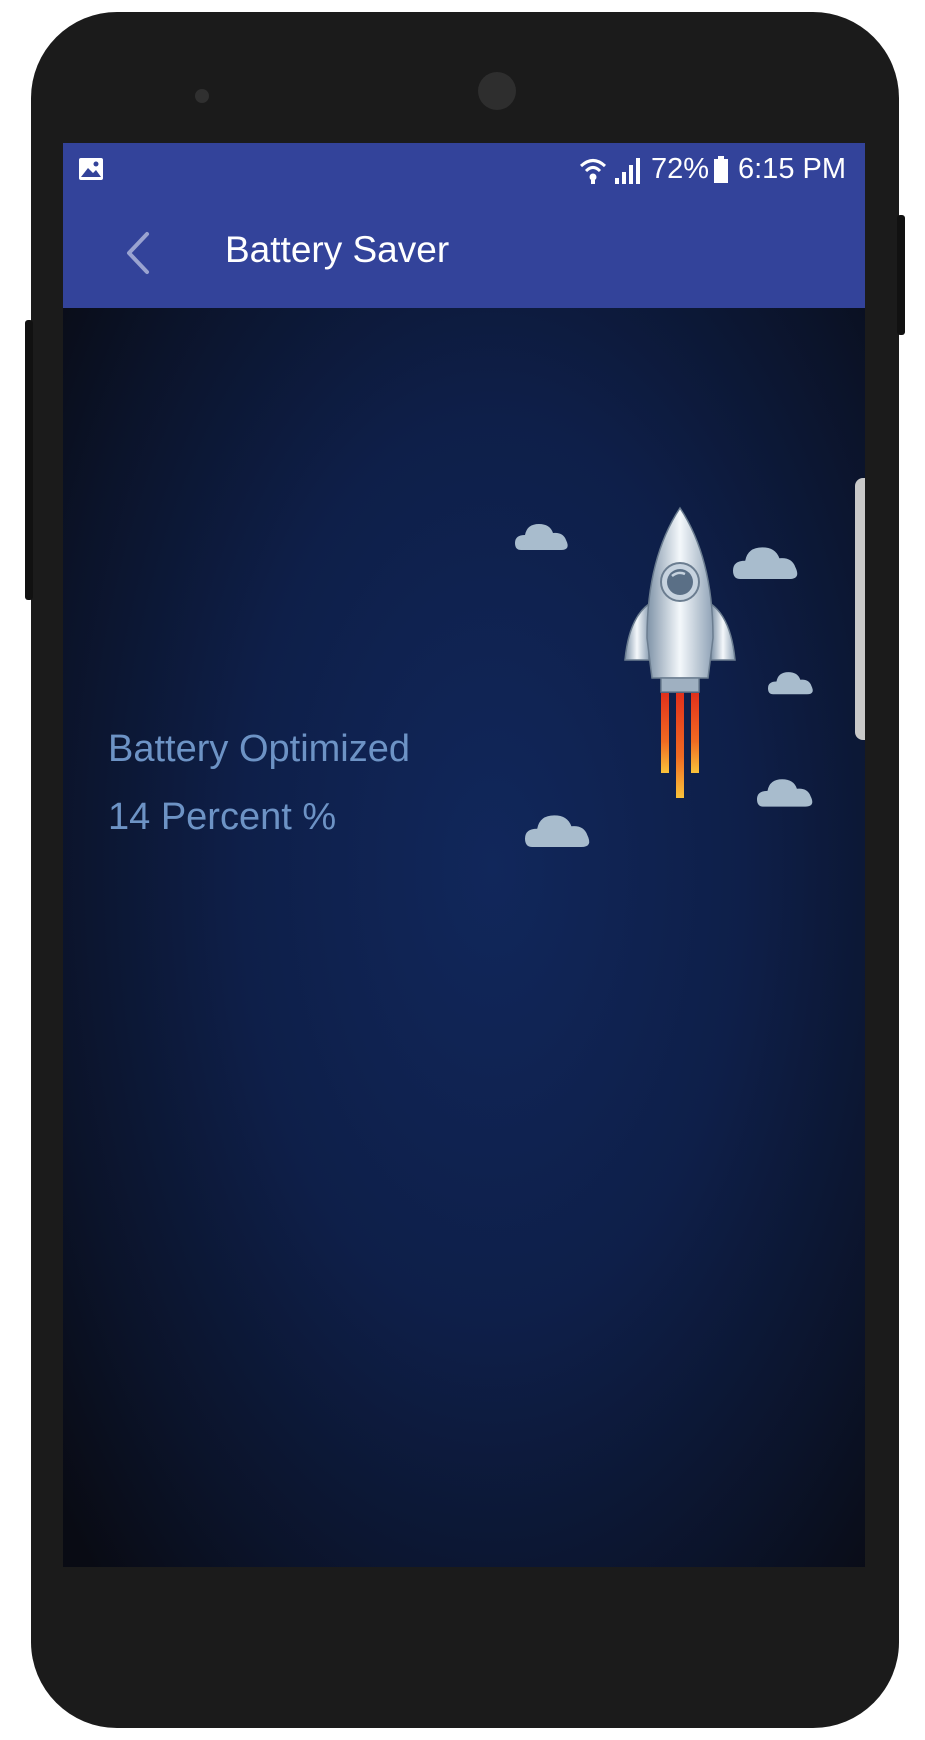  What do you see at coordinates (91, 169) in the screenshot?
I see `image-icon` at bounding box center [91, 169].